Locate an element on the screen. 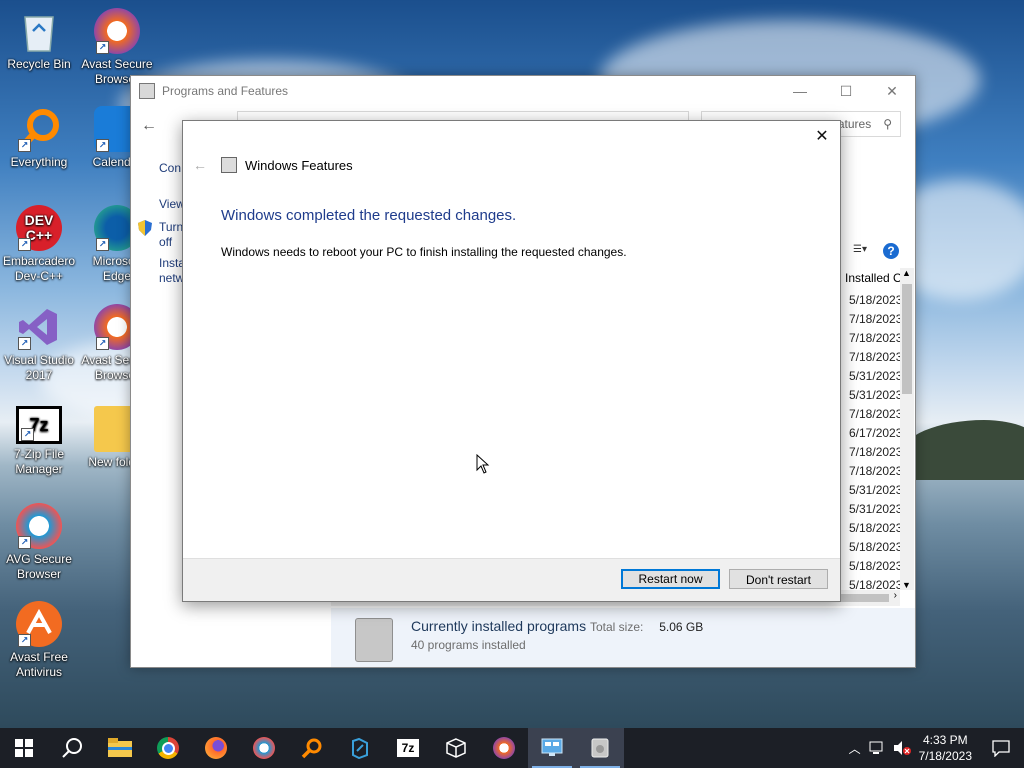  taskbar-package is located at coordinates (456, 748).